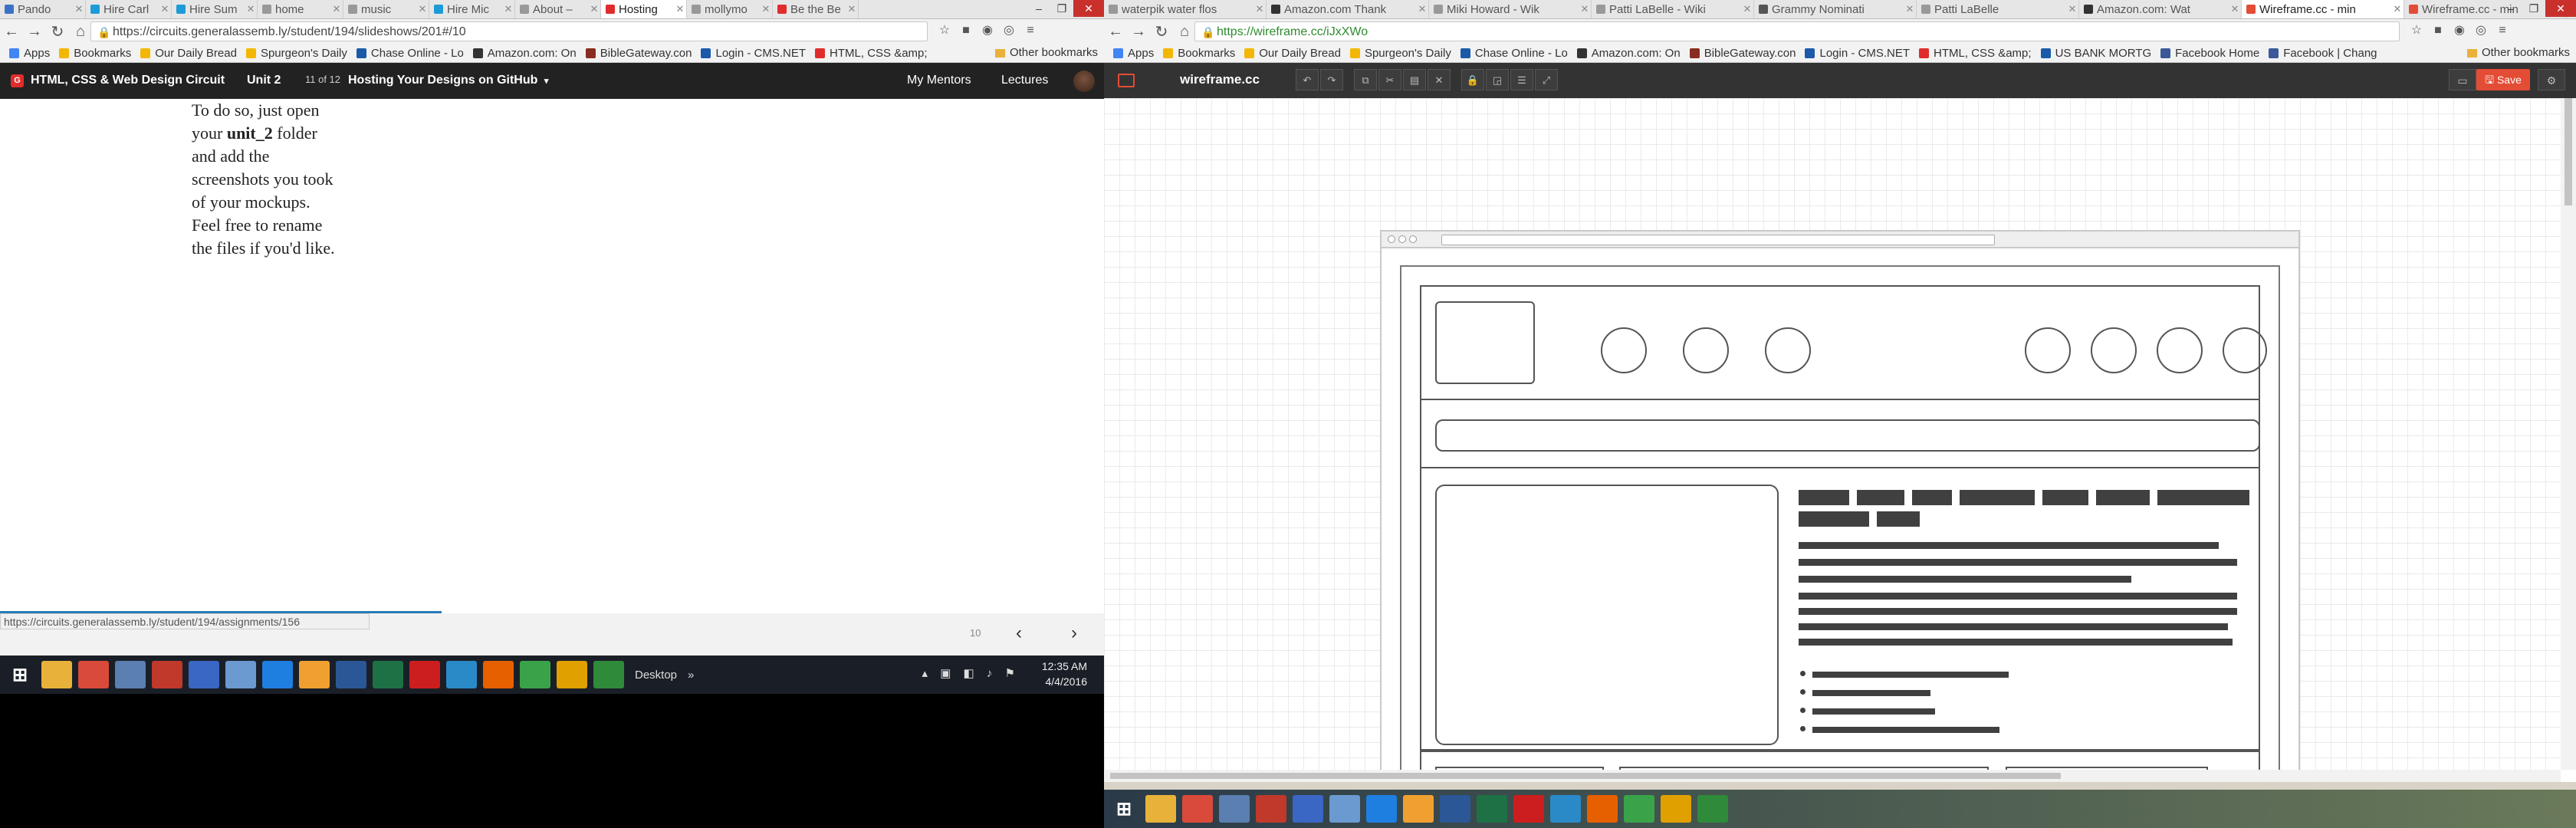  What do you see at coordinates (1089, 8) in the screenshot?
I see `close-icon: ✕` at bounding box center [1089, 8].